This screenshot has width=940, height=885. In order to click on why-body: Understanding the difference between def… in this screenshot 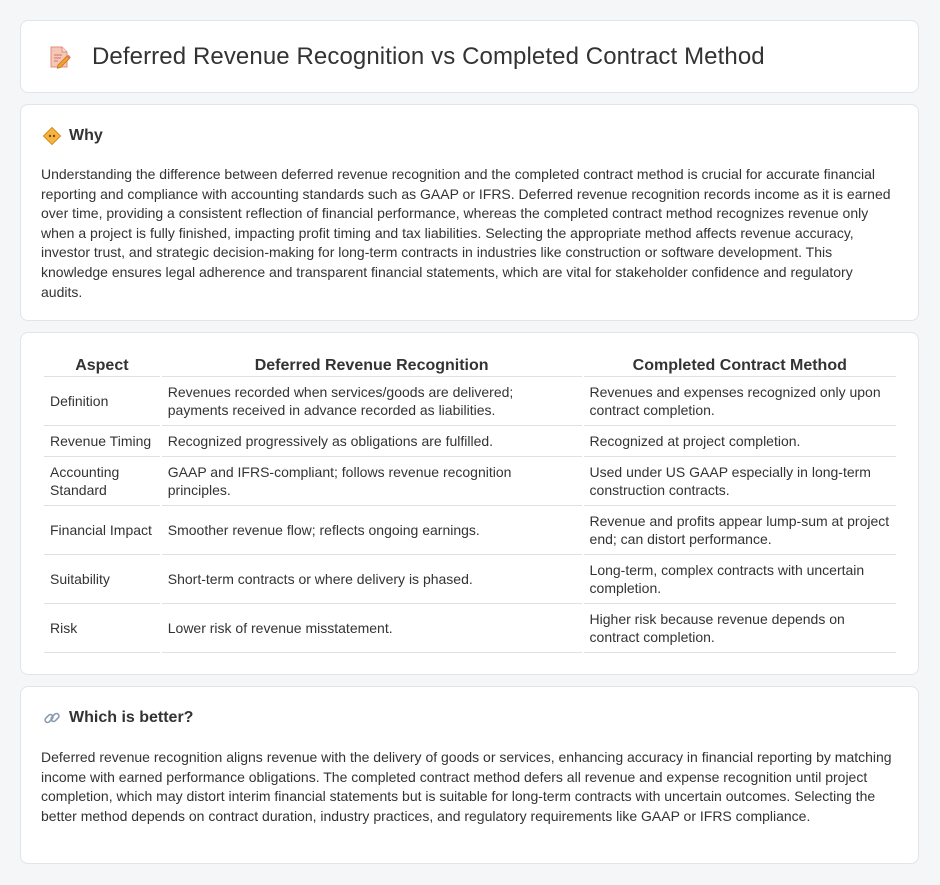, I will do `click(466, 233)`.